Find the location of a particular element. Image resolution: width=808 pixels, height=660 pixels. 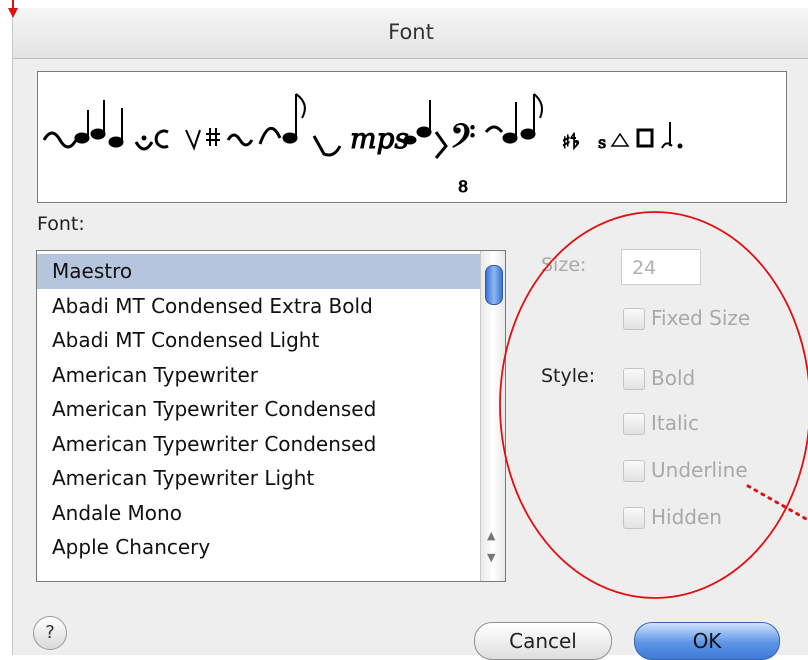

font-list-item: Maestro is located at coordinates (259, 271).